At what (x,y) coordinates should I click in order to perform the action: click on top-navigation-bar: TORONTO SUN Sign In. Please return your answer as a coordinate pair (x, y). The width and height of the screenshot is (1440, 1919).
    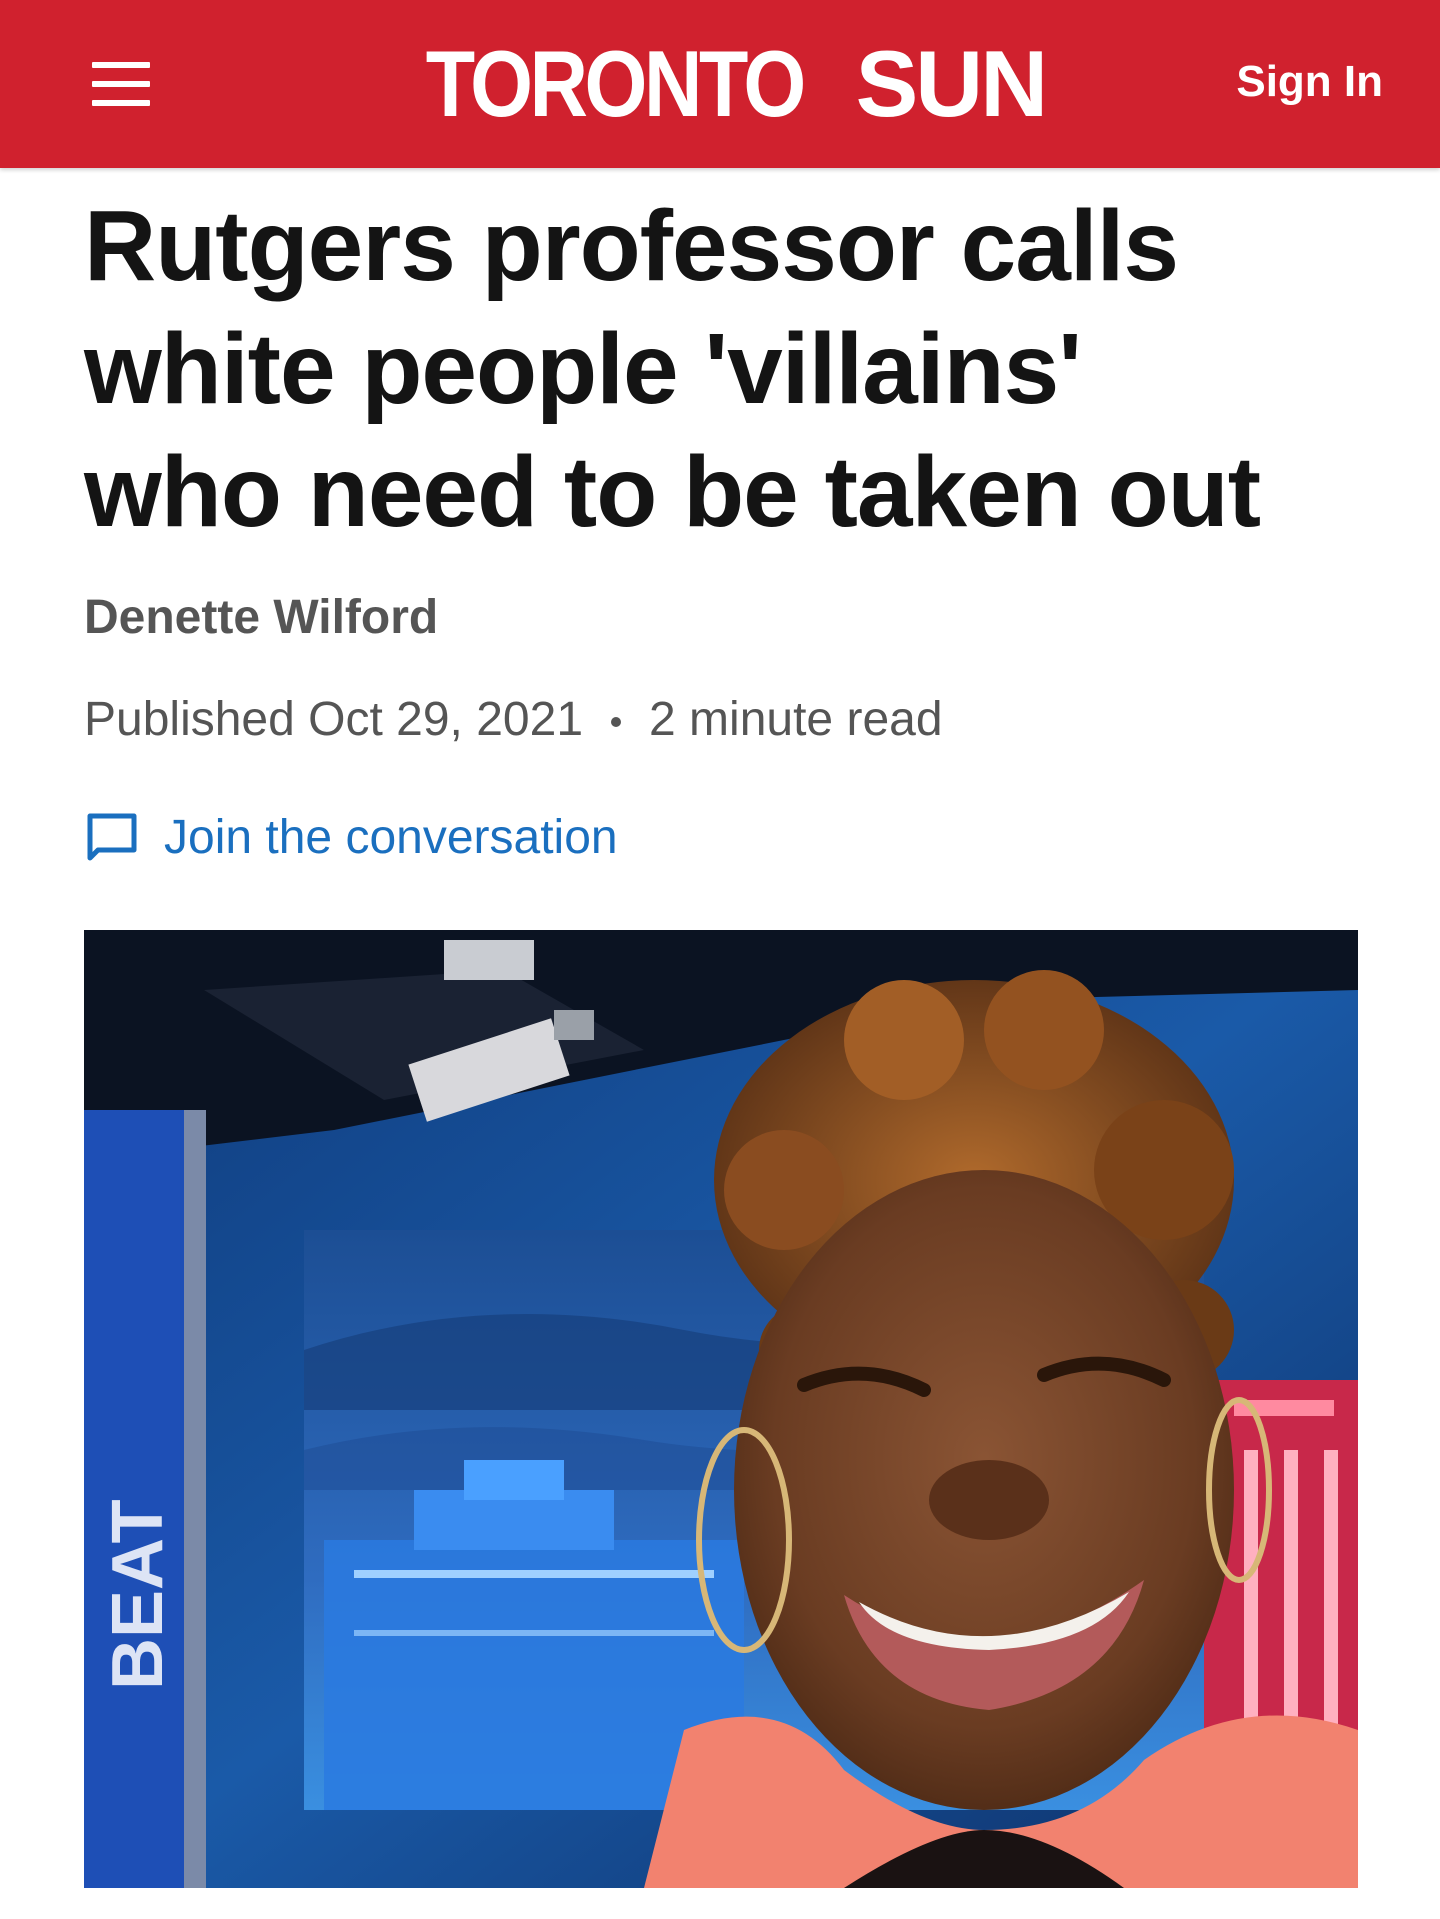
    Looking at the image, I should click on (720, 84).